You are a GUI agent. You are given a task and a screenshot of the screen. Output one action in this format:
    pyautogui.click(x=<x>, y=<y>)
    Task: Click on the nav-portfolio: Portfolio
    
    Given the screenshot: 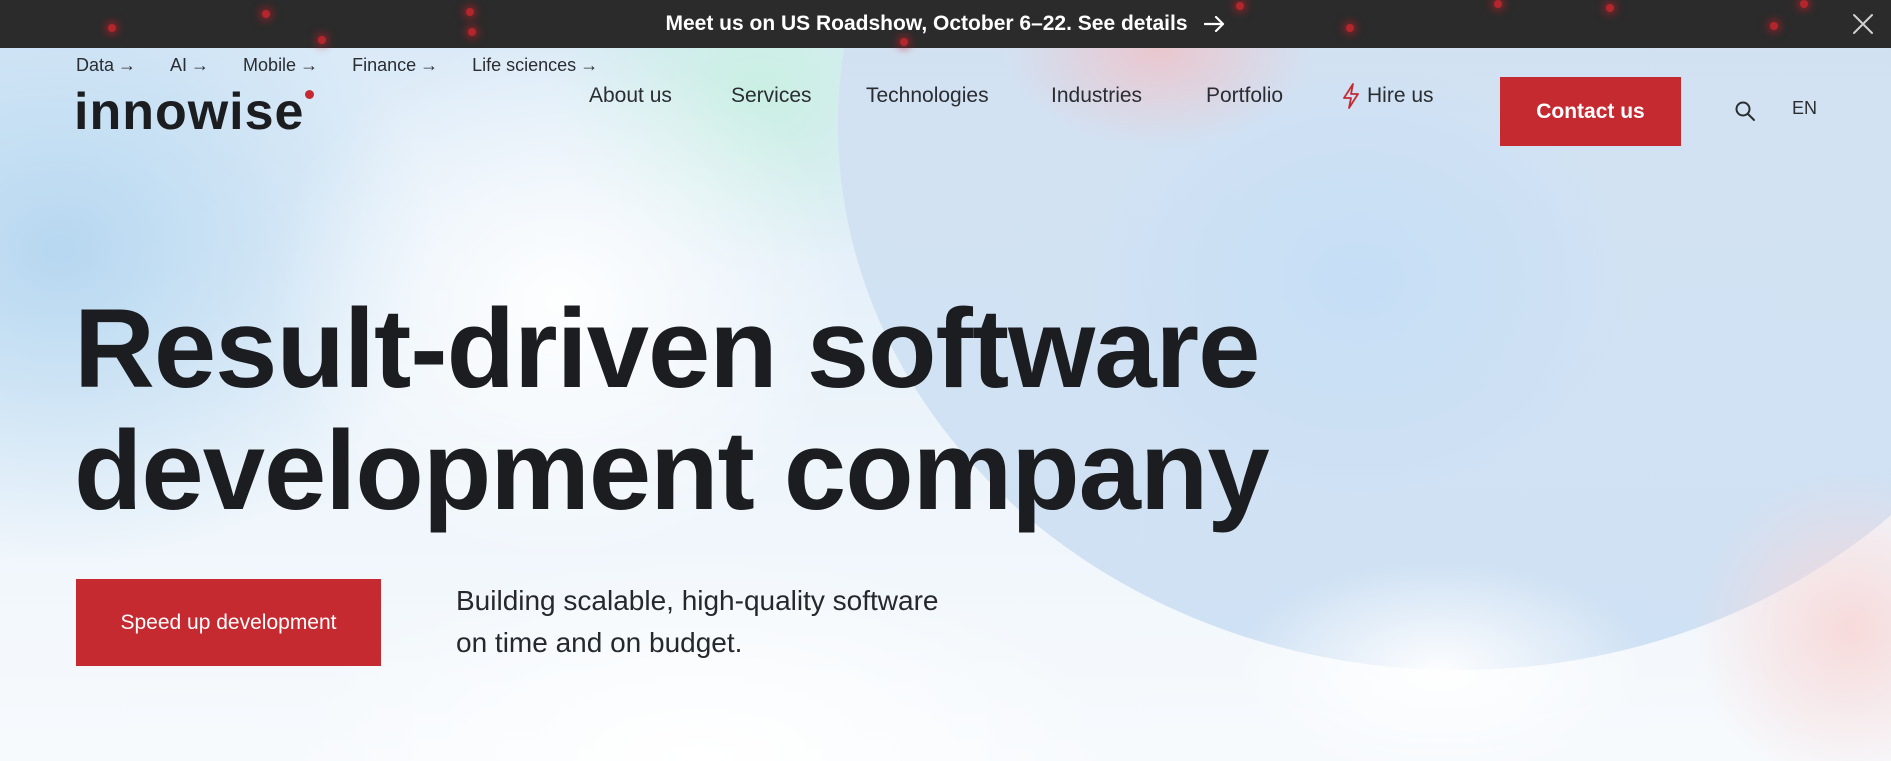 What is the action you would take?
    pyautogui.click(x=1266, y=96)
    